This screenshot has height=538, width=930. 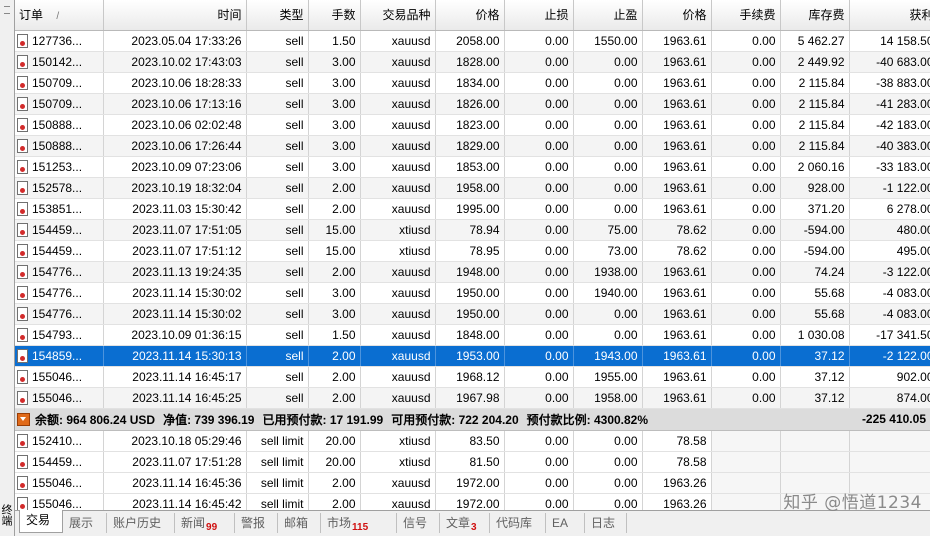 I want to click on cell-open-price: 1853.00, so click(x=470, y=167).